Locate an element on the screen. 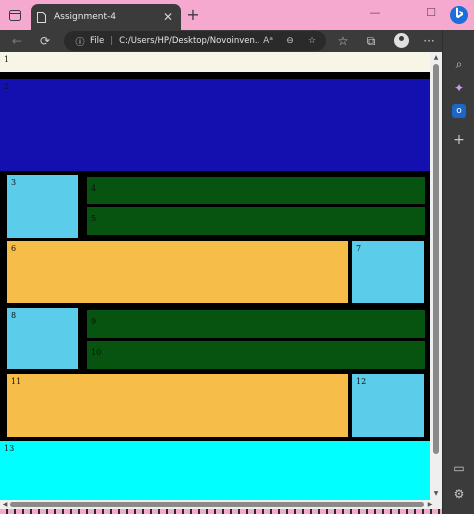  file-label: File is located at coordinates (97, 41).